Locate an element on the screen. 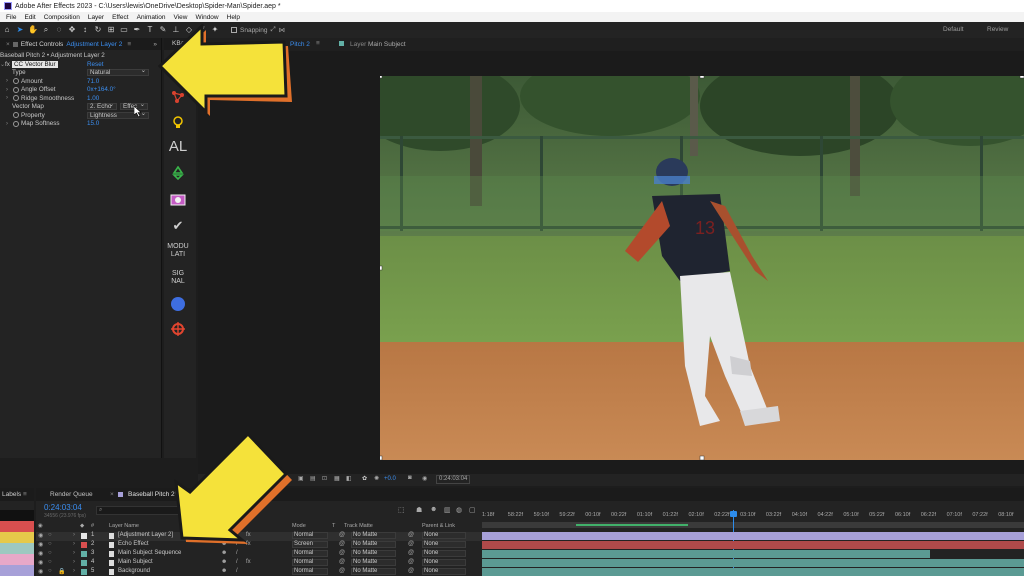 The height and width of the screenshot is (576, 1024). workspace-review: Review is located at coordinates (997, 30).